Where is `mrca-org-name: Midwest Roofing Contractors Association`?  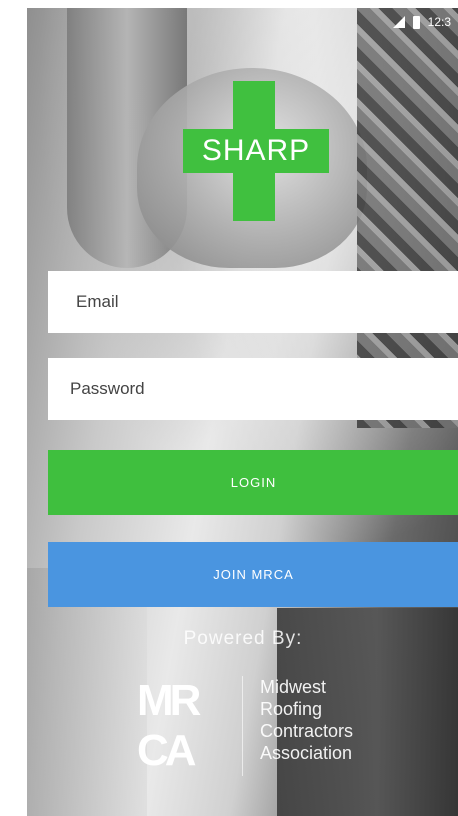 mrca-org-name: Midwest Roofing Contractors Association is located at coordinates (306, 720).